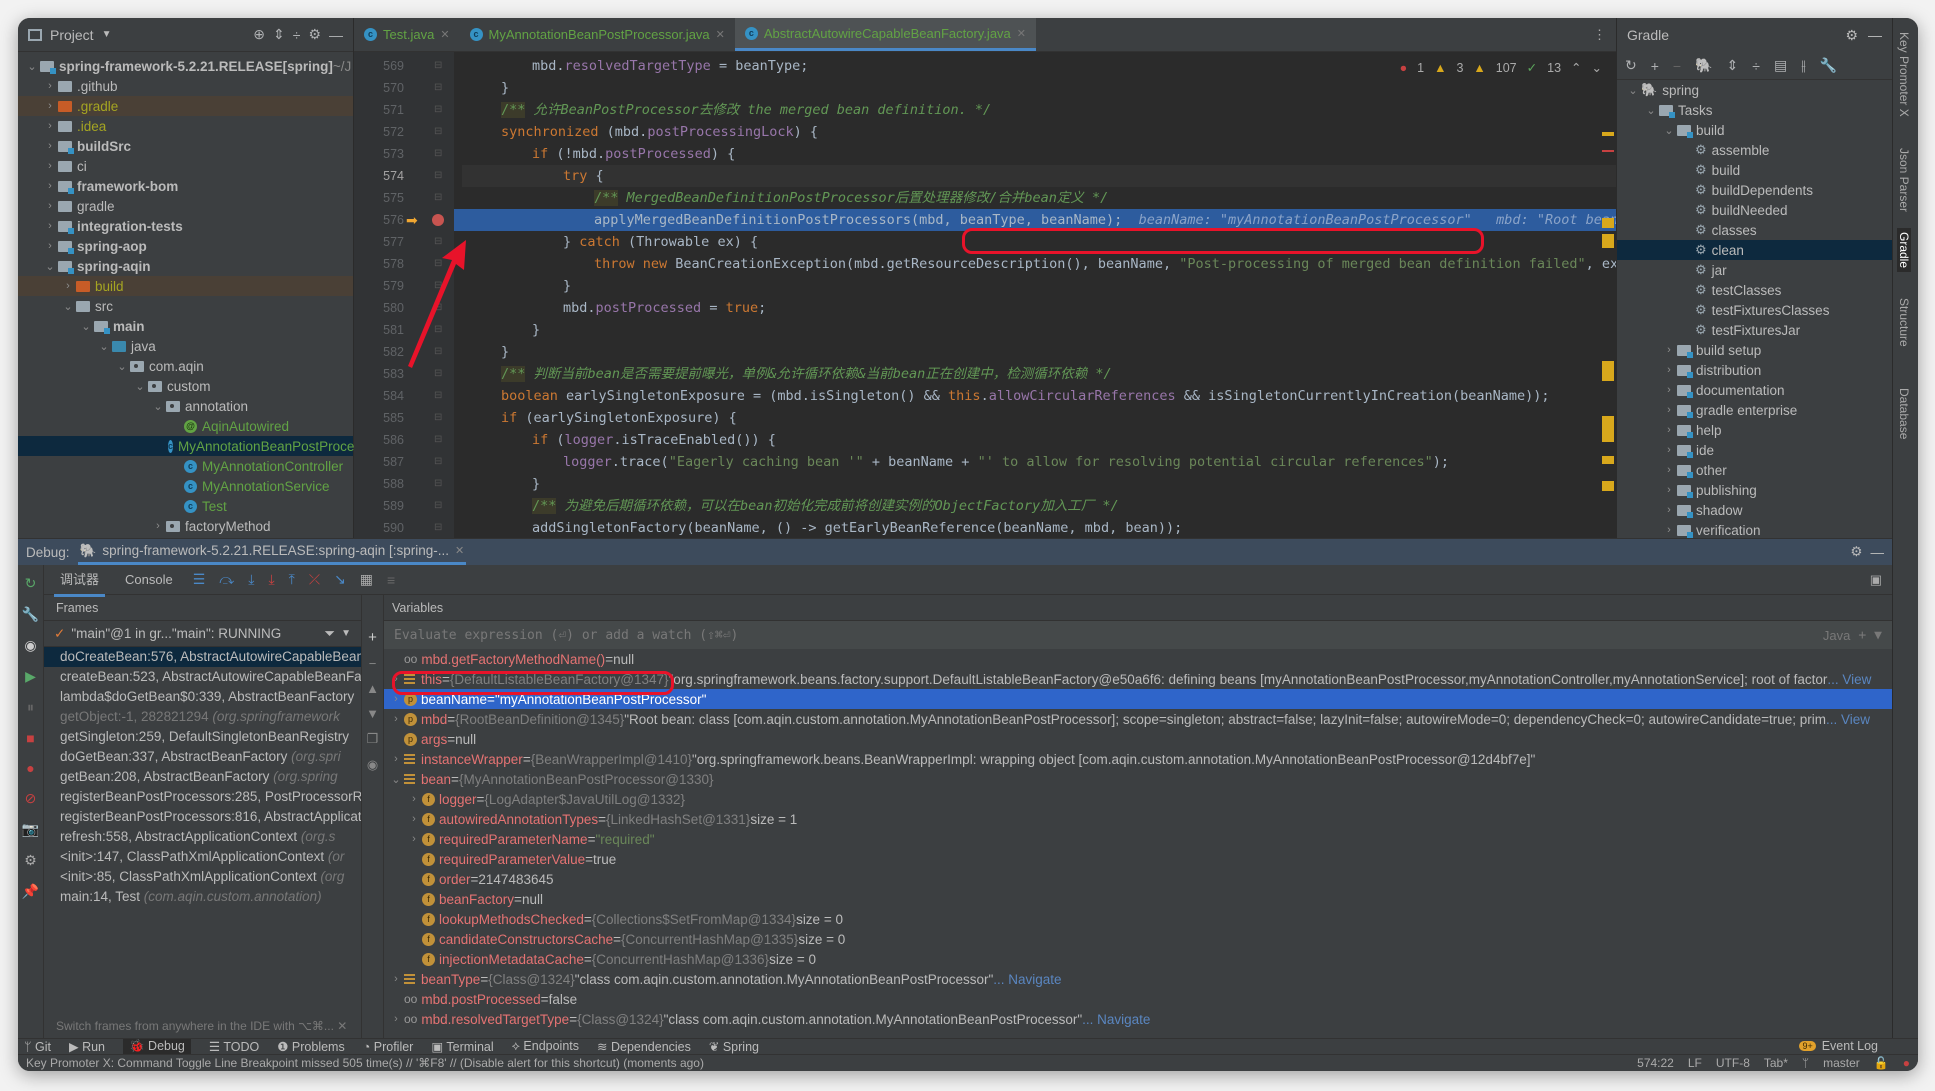  I want to click on layout-icon: ▣, so click(1876, 580).